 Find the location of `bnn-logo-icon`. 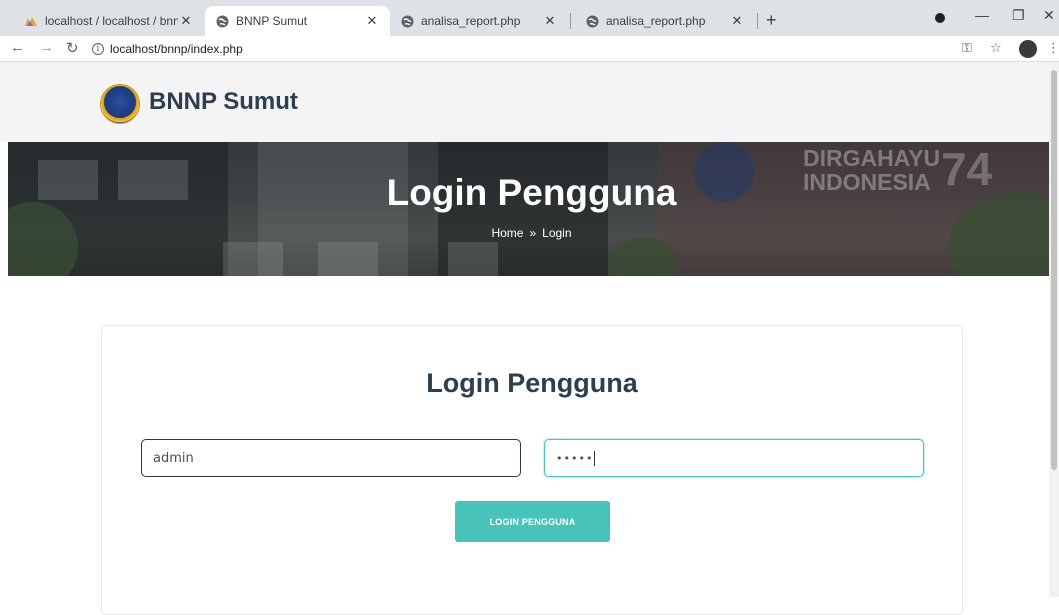

bnn-logo-icon is located at coordinates (120, 104).